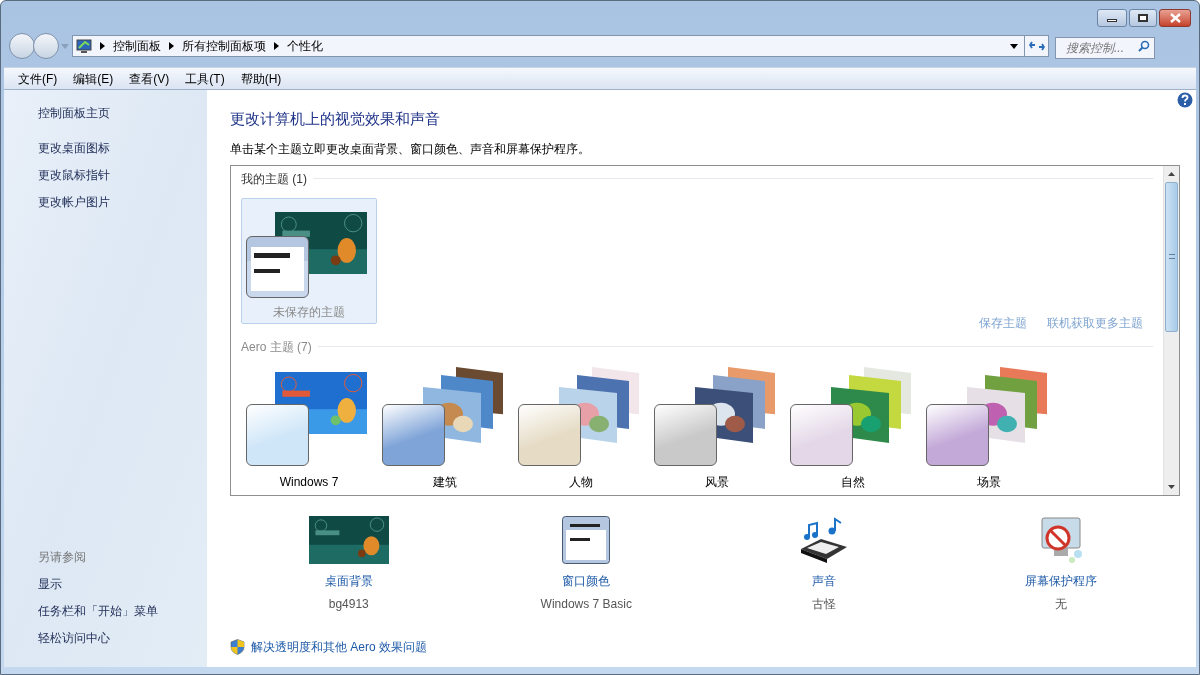  I want to click on sidebar-link: 更改桌面图标, so click(122, 148).